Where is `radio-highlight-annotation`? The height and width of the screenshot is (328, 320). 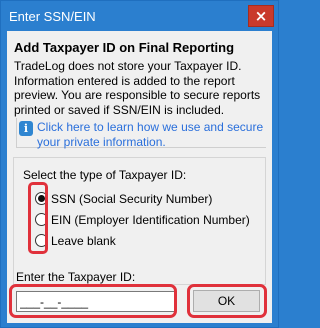 radio-highlight-annotation is located at coordinates (38, 218).